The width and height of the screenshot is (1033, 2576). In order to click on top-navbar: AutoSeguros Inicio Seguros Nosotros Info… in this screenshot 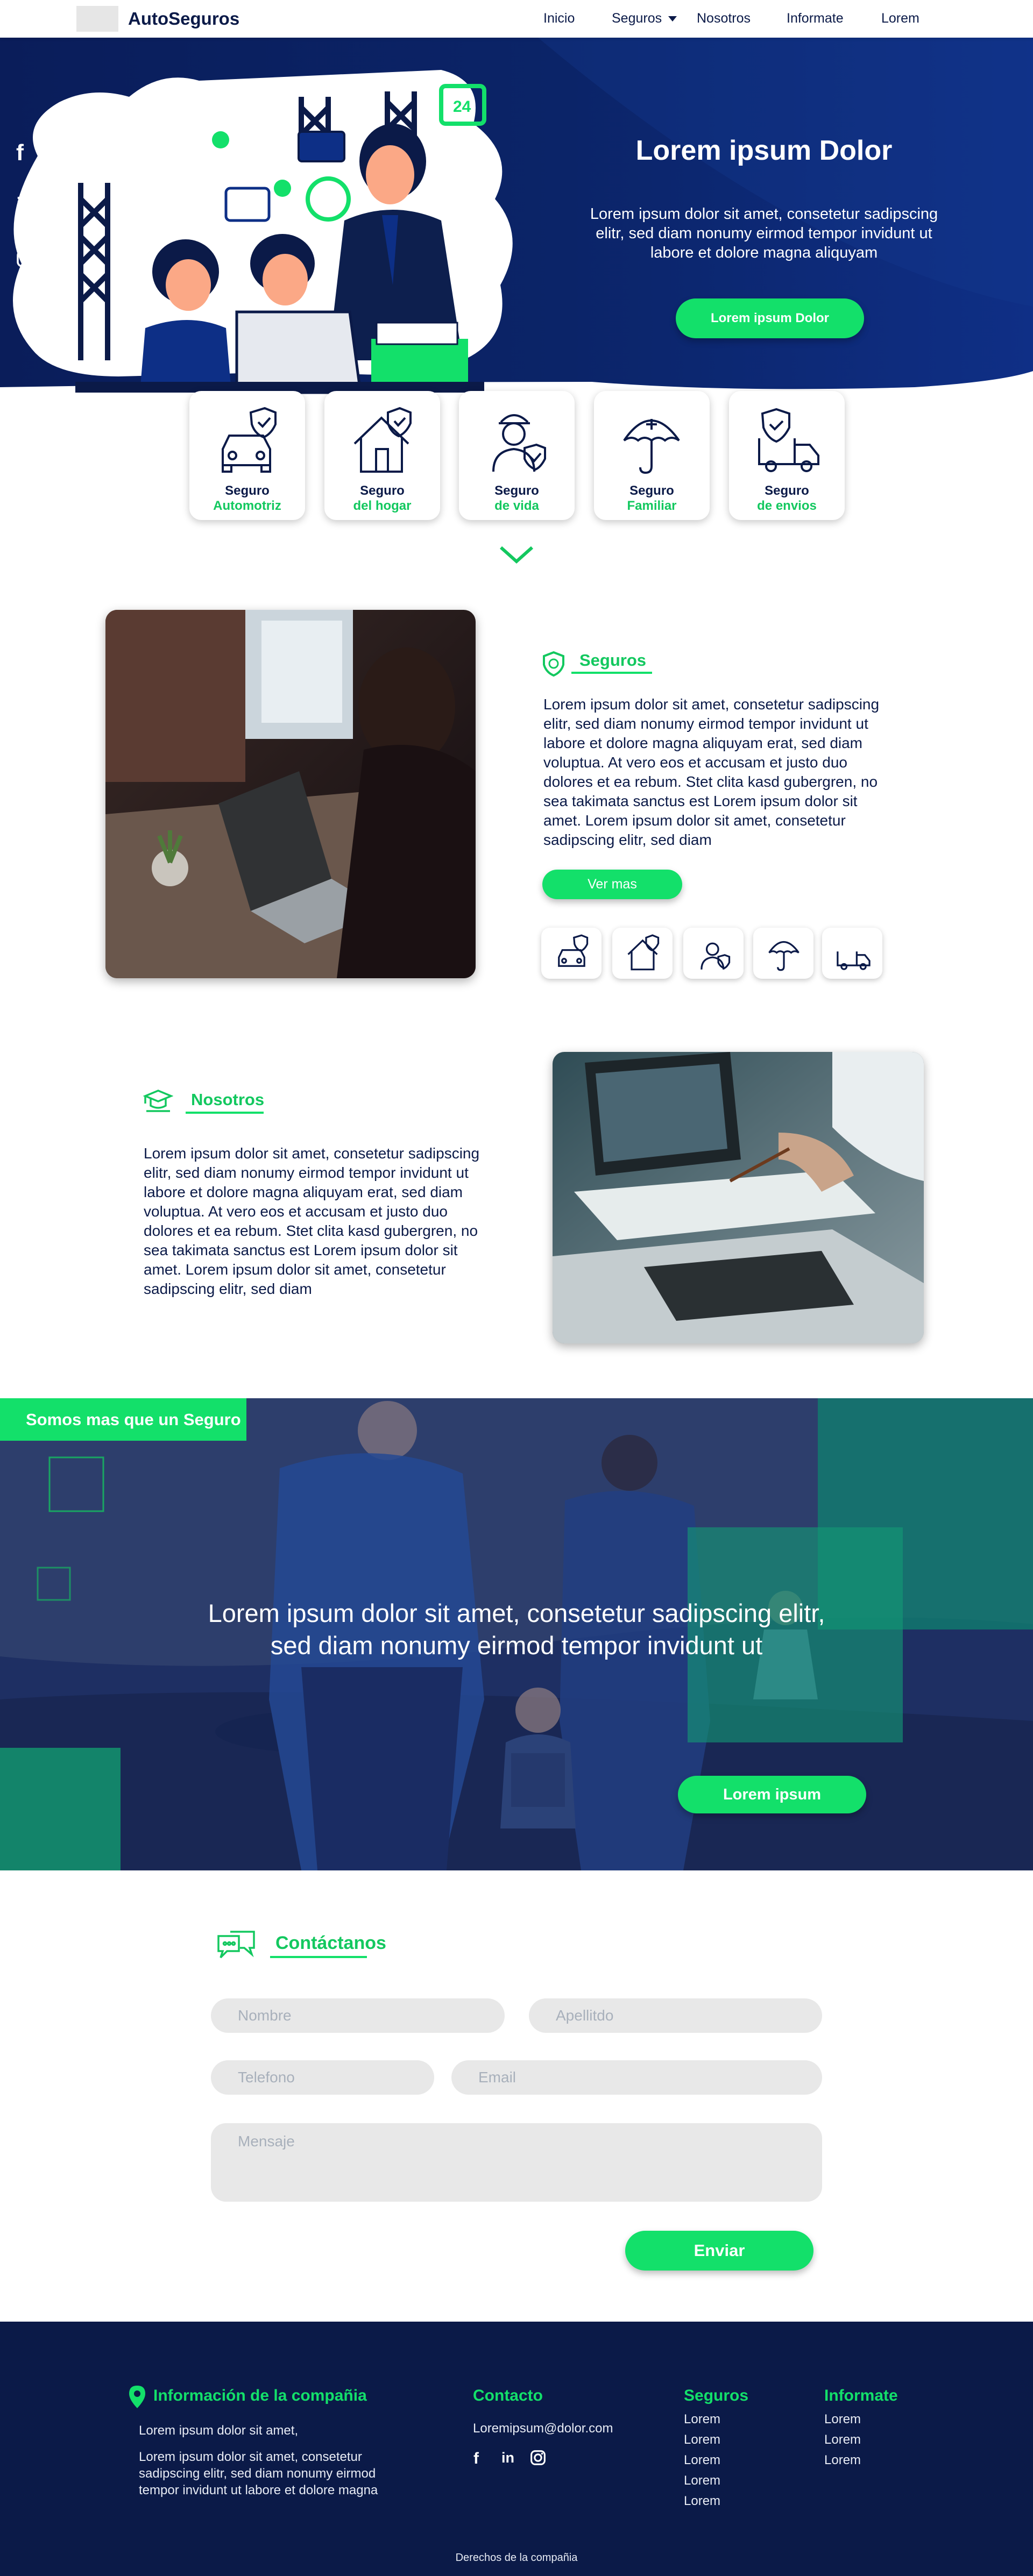, I will do `click(516, 19)`.